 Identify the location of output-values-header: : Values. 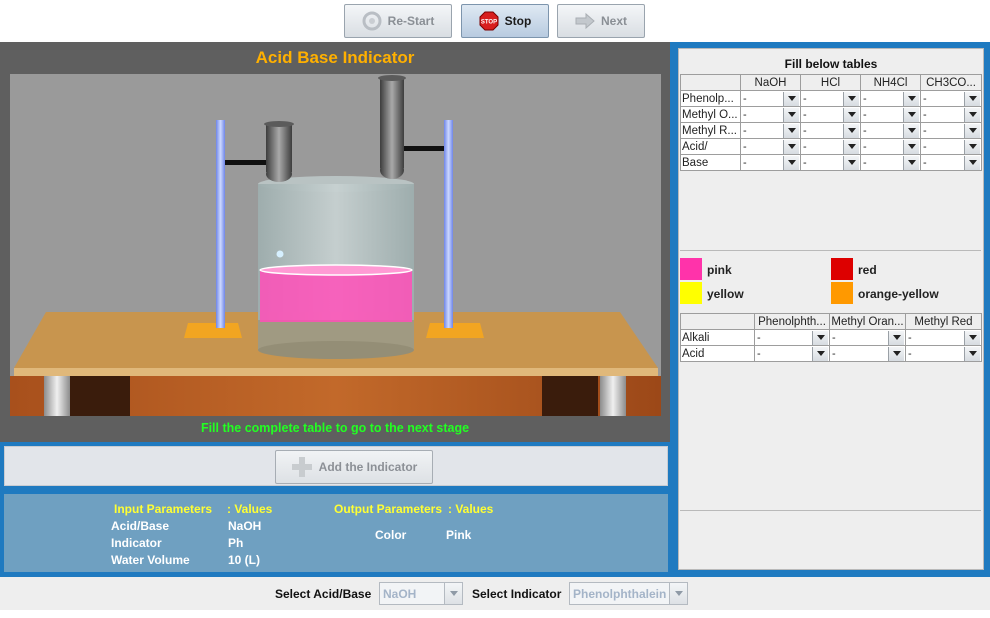
(471, 509).